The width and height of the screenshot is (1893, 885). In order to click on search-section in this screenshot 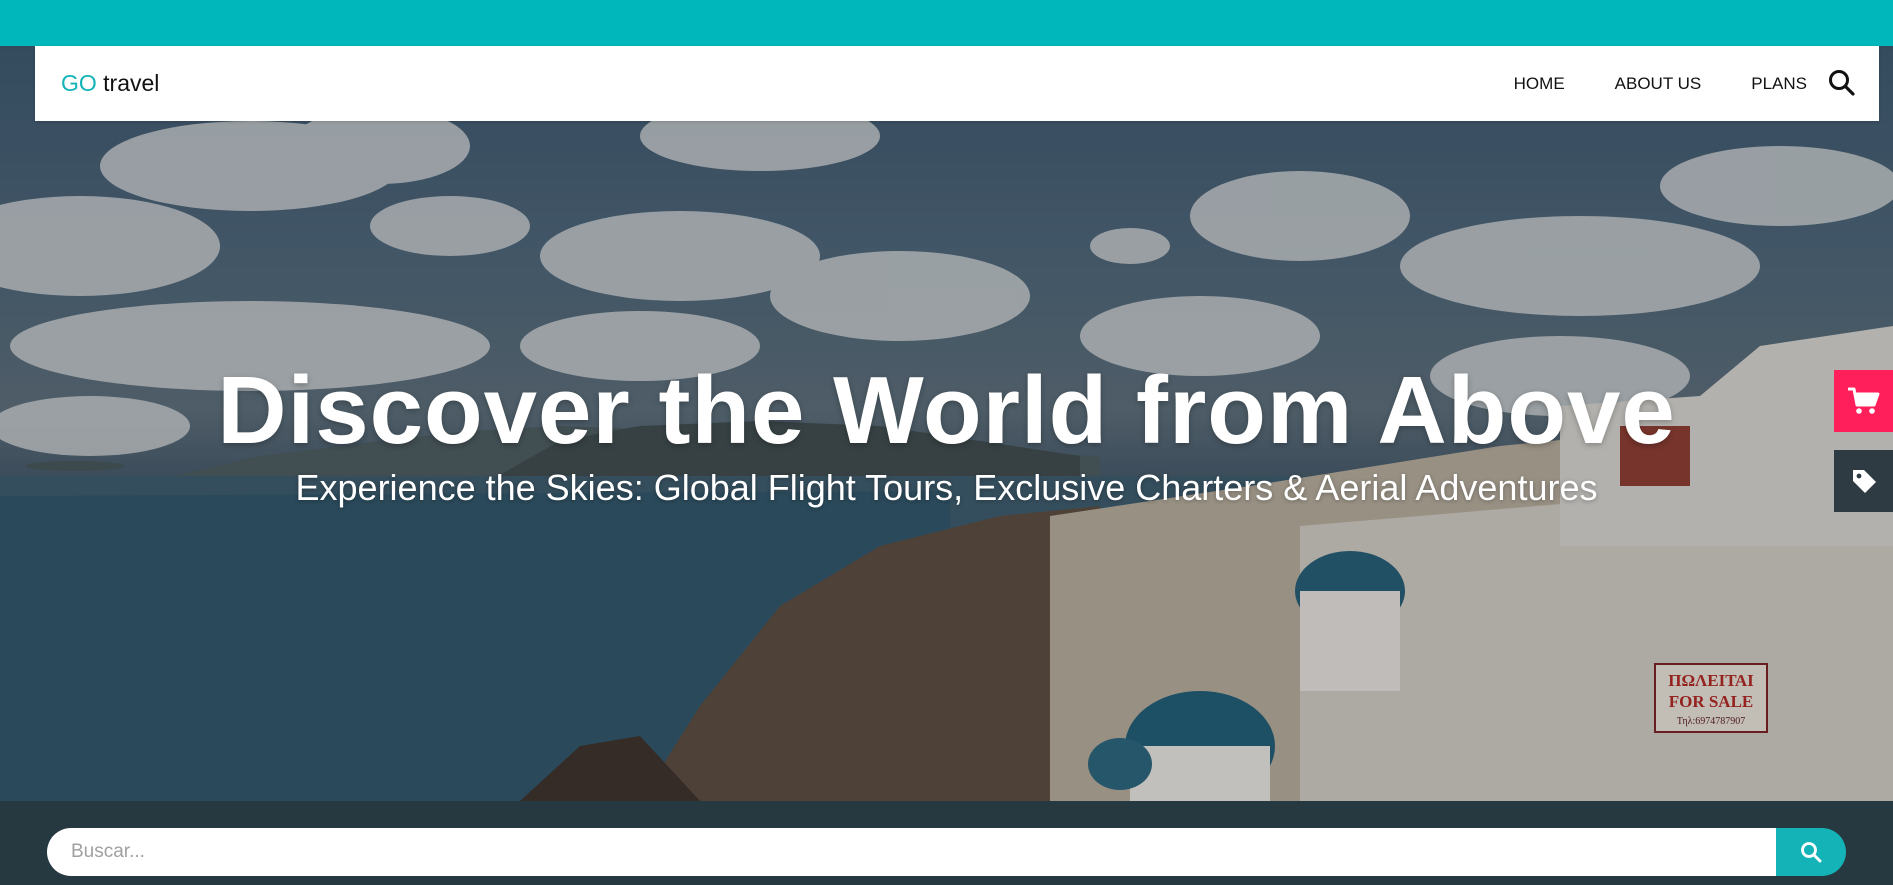, I will do `click(946, 843)`.